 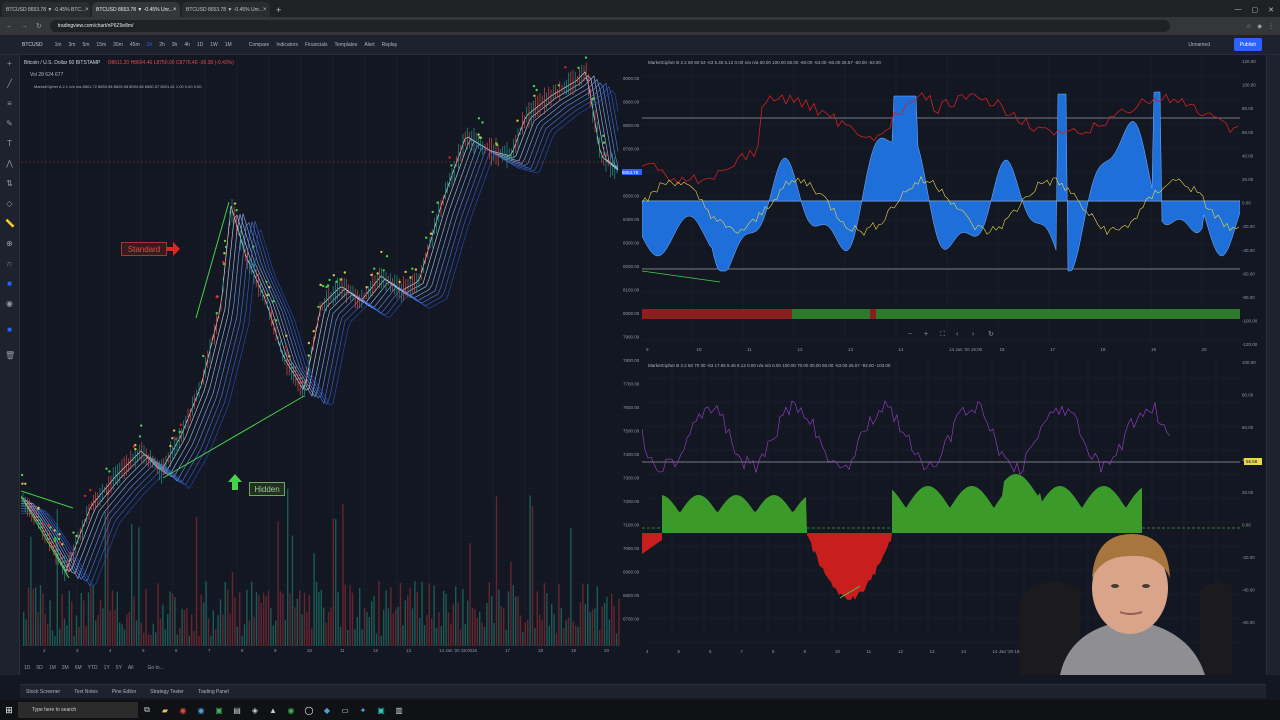 I want to click on interval-4h: 4h, so click(x=187, y=45).